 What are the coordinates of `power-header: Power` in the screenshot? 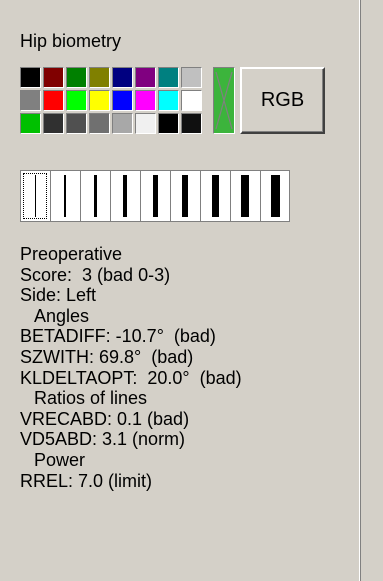 It's located at (60, 459).